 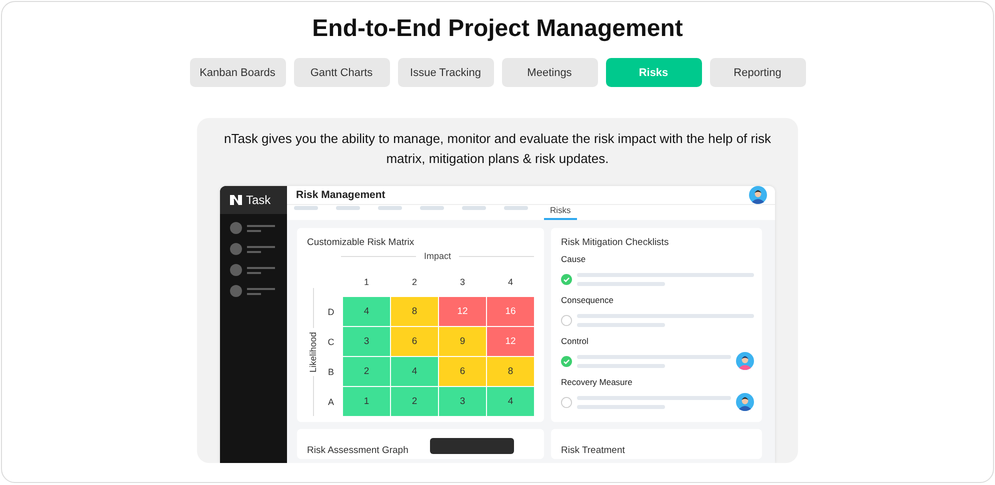 What do you see at coordinates (357, 450) in the screenshot?
I see `card-title: Risk Assessment Graph` at bounding box center [357, 450].